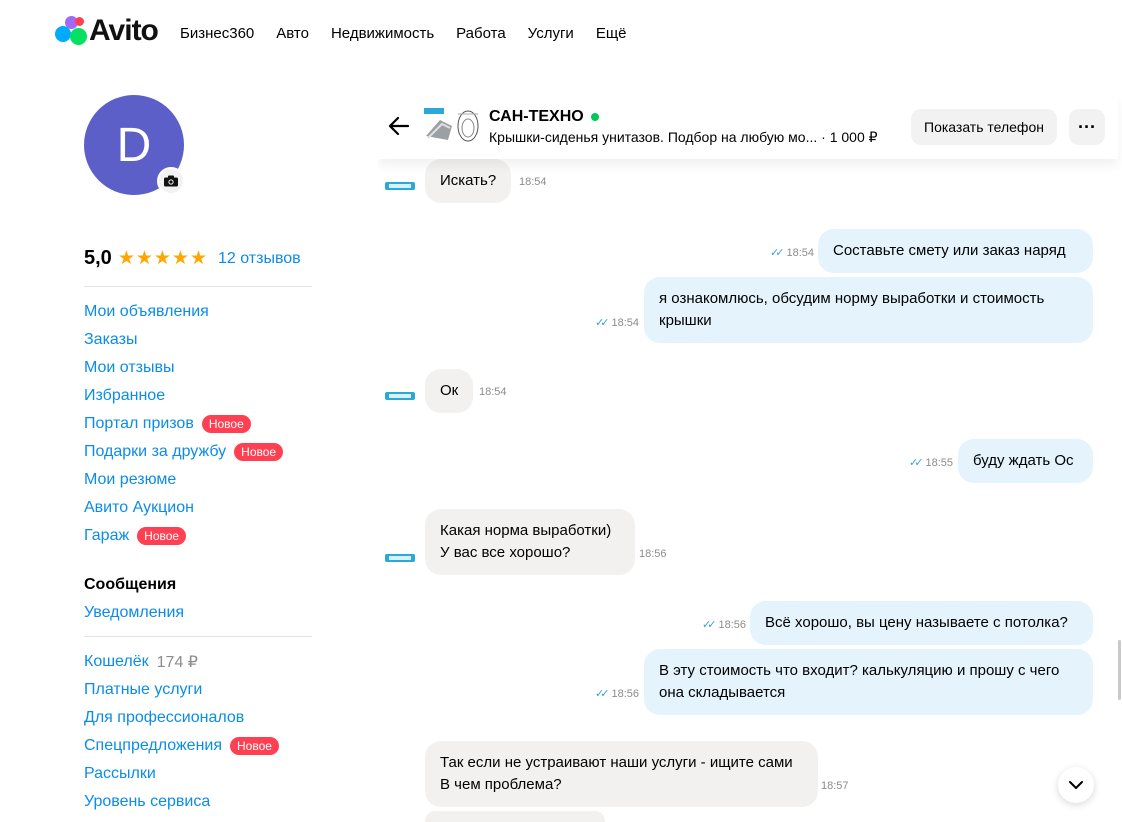 This screenshot has height=822, width=1122. Describe the element at coordinates (1025, 461) in the screenshot. I see `message-outgoing: буду ждать Ос` at that location.